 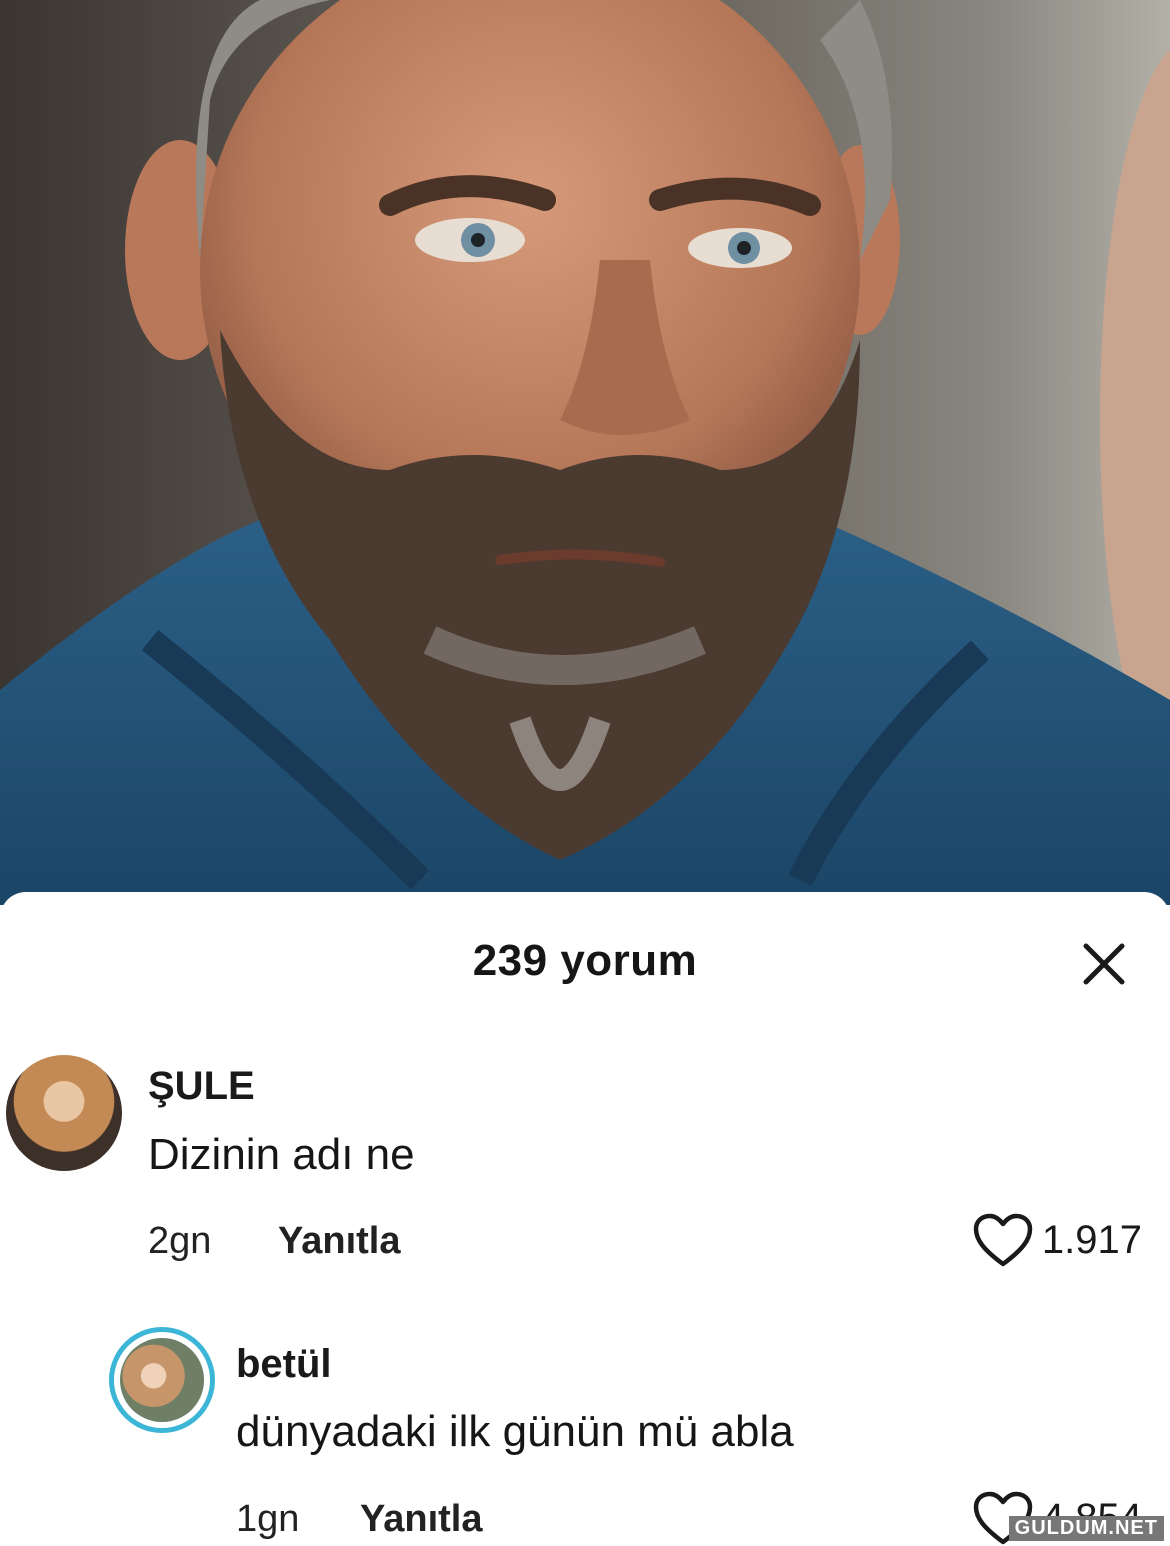 What do you see at coordinates (515, 1431) in the screenshot?
I see `comment-text: dünyadaki ilk günün mü abla` at bounding box center [515, 1431].